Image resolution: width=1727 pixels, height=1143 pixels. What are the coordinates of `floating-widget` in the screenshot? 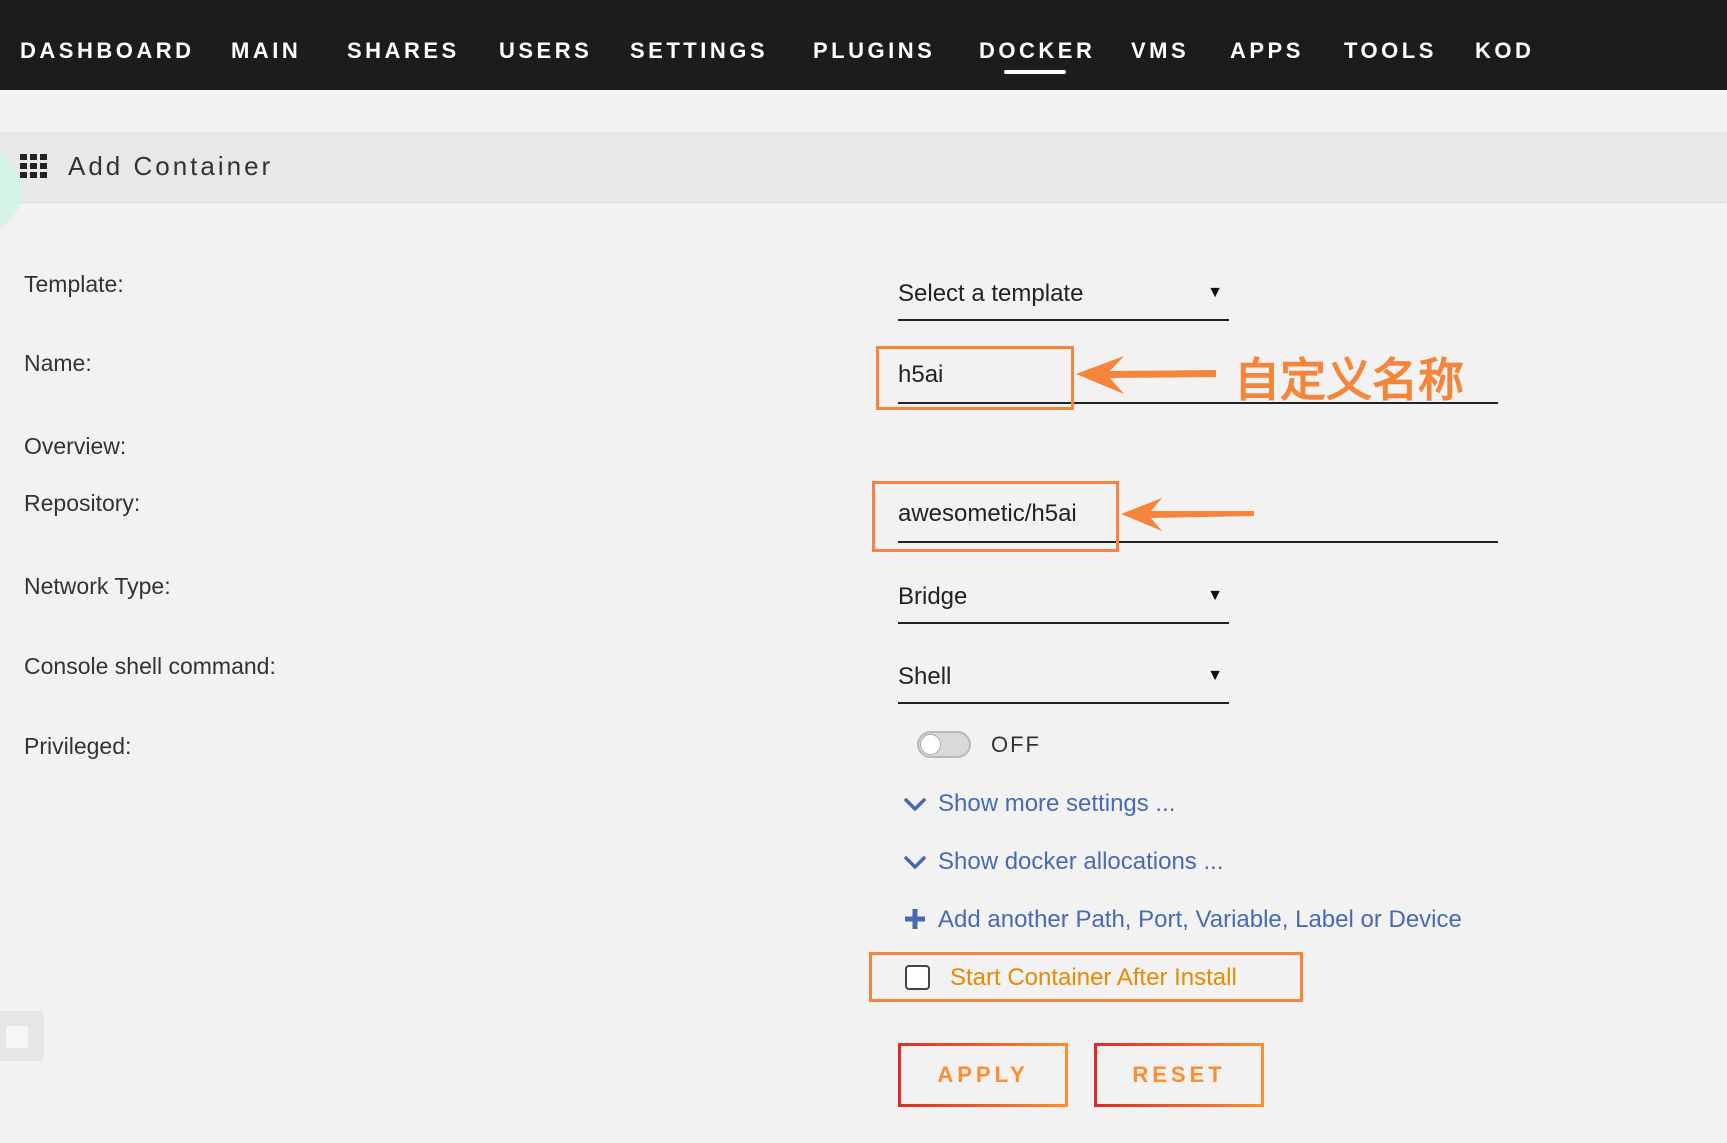 It's located at (22, 1036).